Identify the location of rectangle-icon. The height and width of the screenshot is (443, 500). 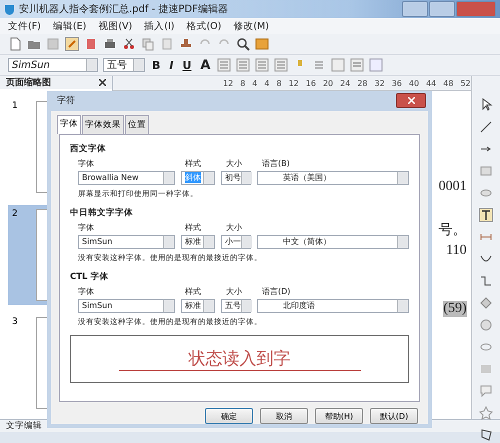
(485, 171).